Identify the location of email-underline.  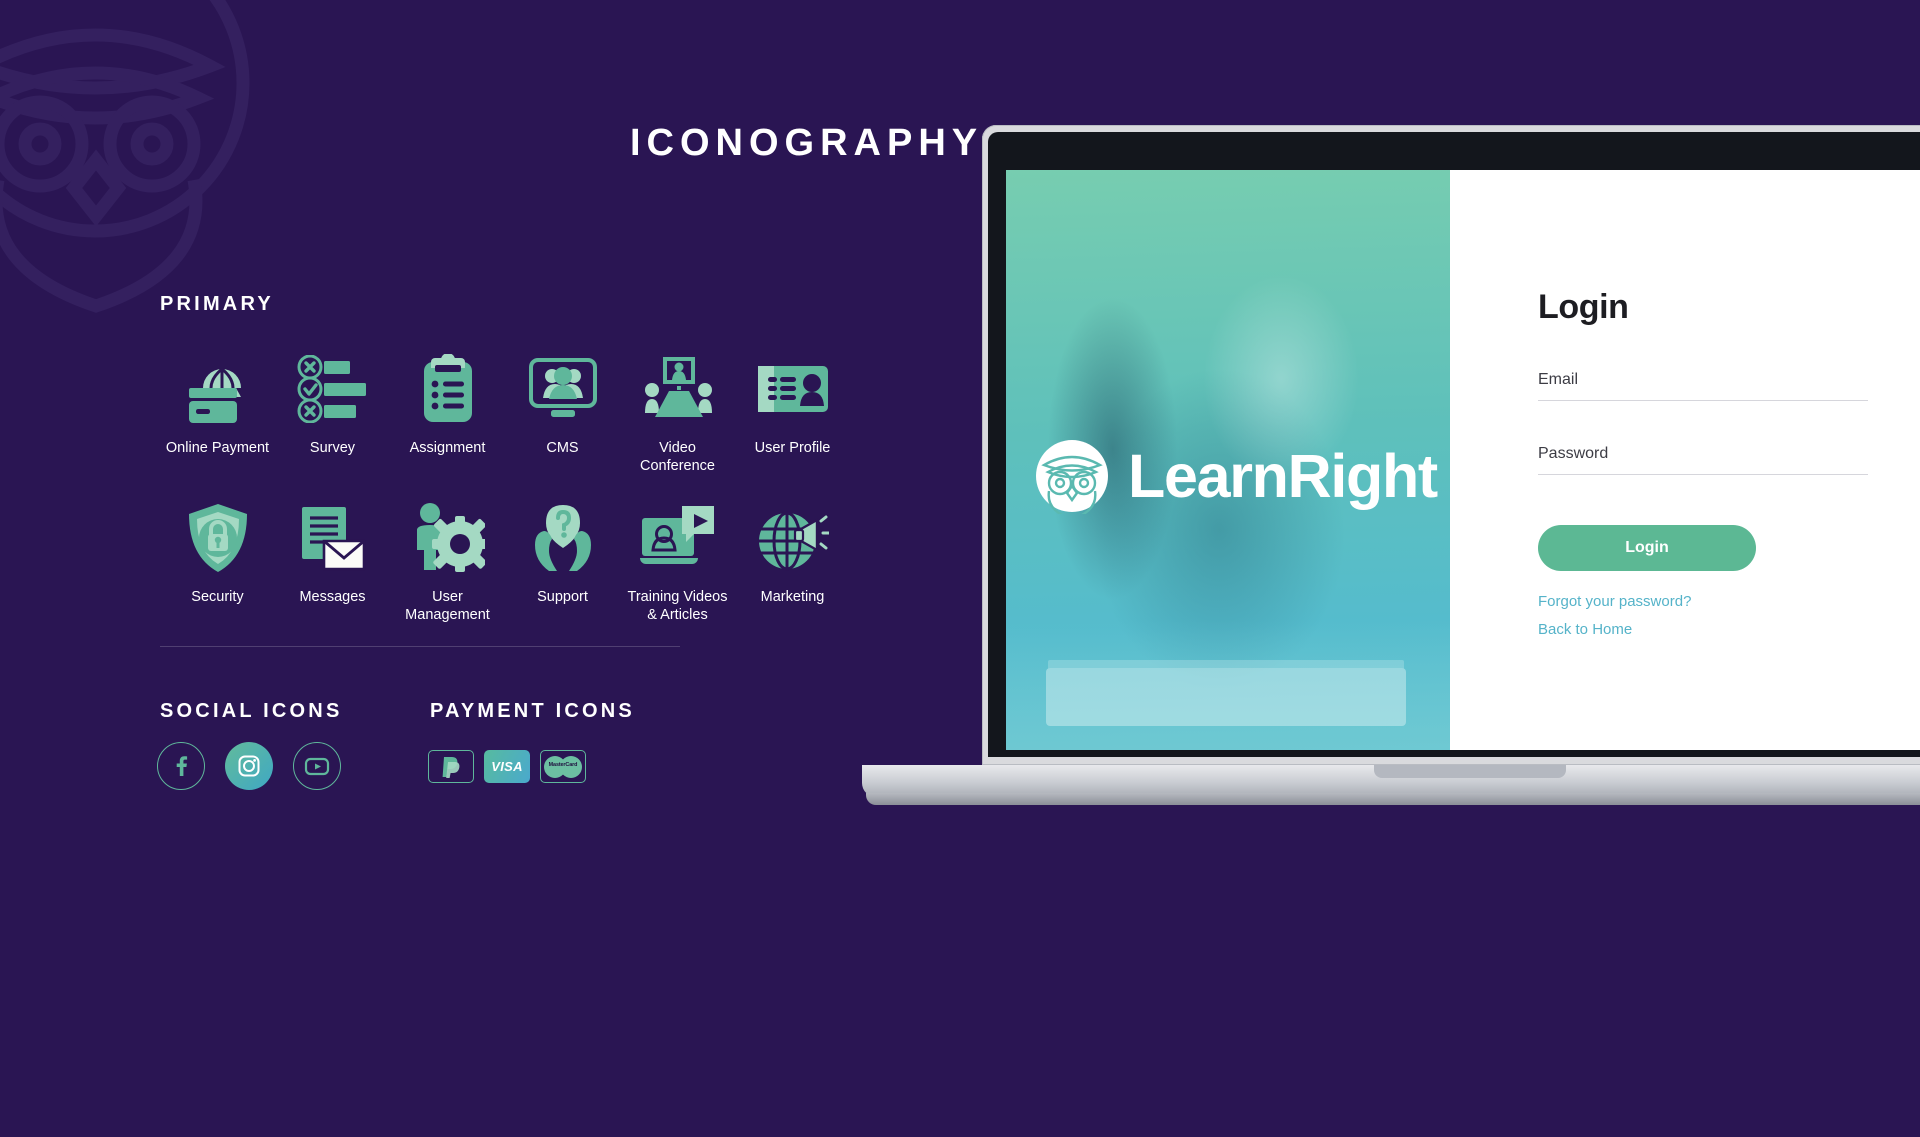
(1703, 400).